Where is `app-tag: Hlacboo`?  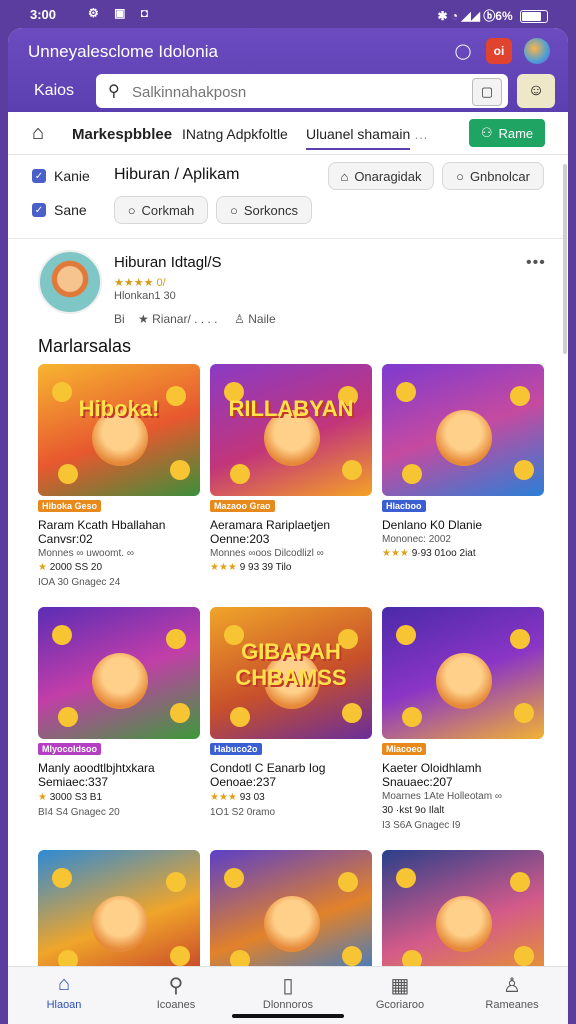 app-tag: Hlacboo is located at coordinates (404, 506).